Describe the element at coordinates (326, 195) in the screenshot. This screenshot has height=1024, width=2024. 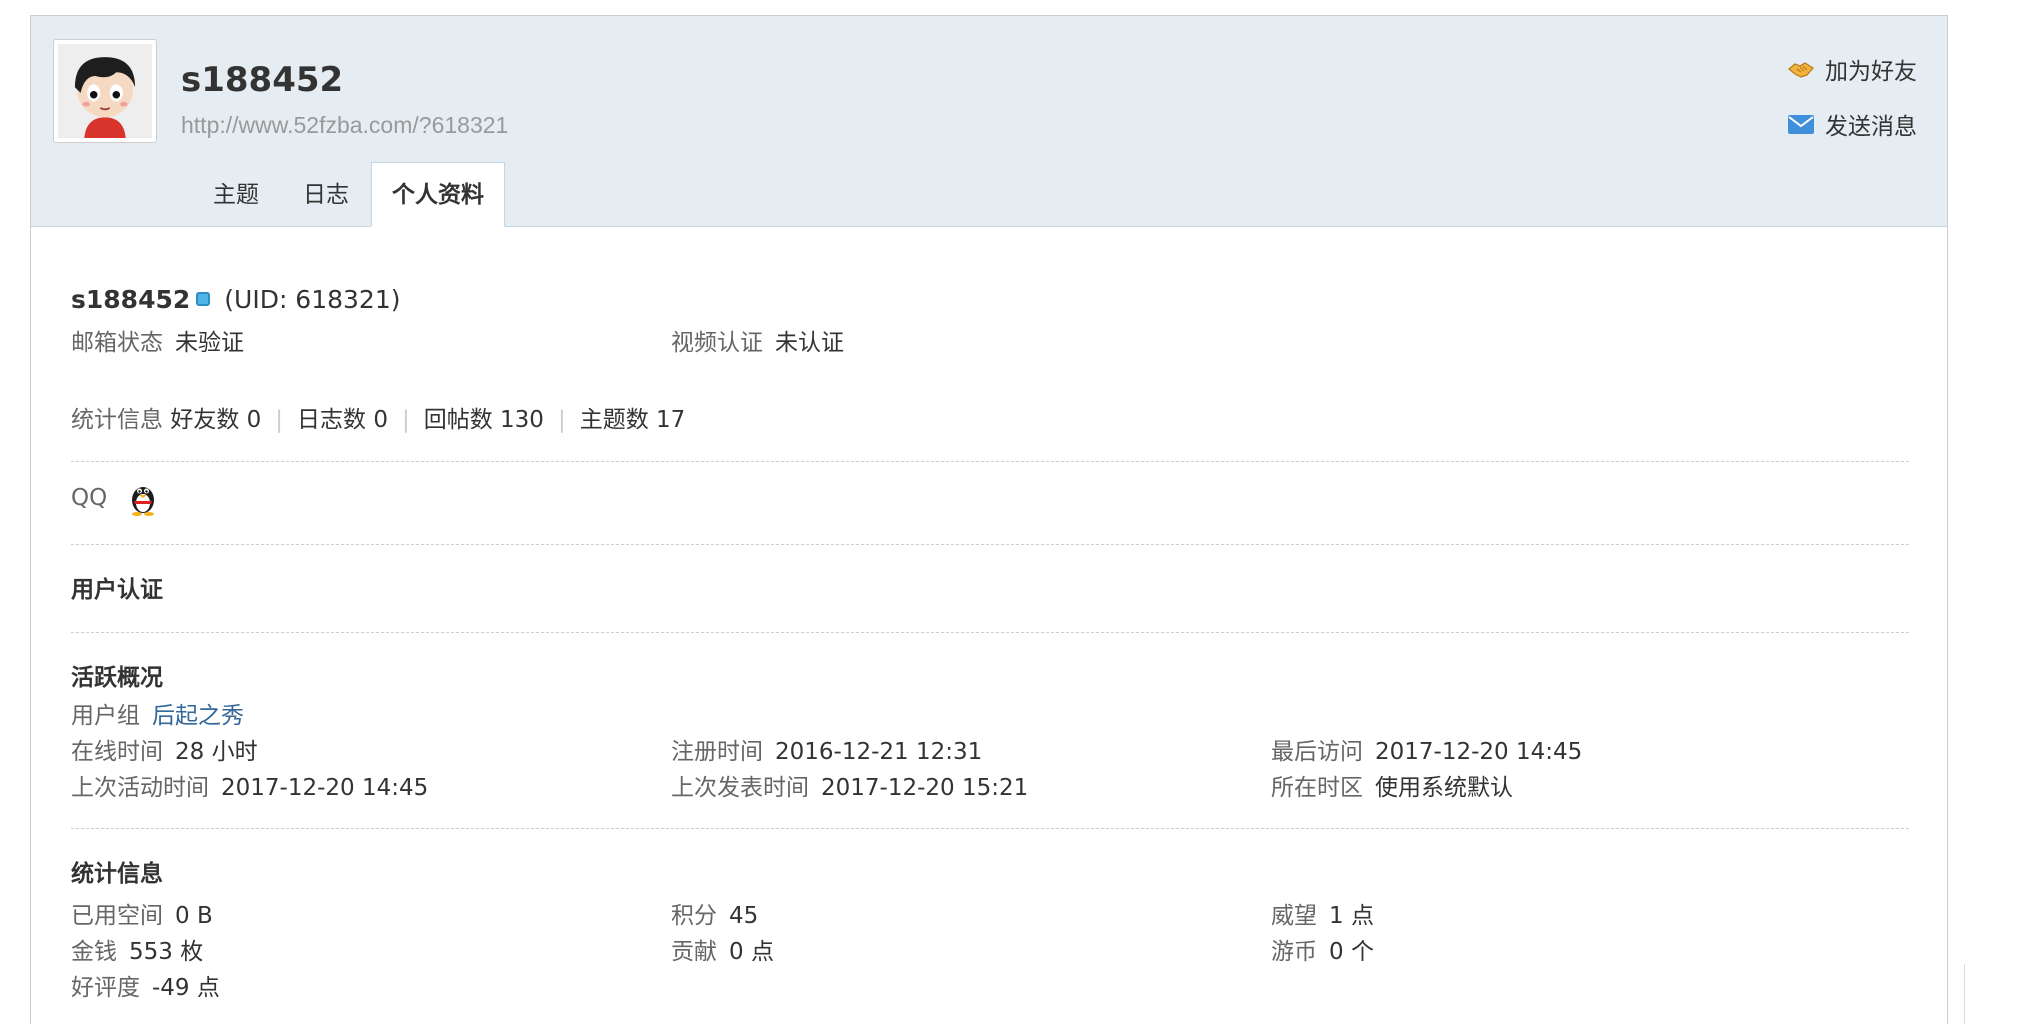
I see `tab-blog: 日志` at that location.